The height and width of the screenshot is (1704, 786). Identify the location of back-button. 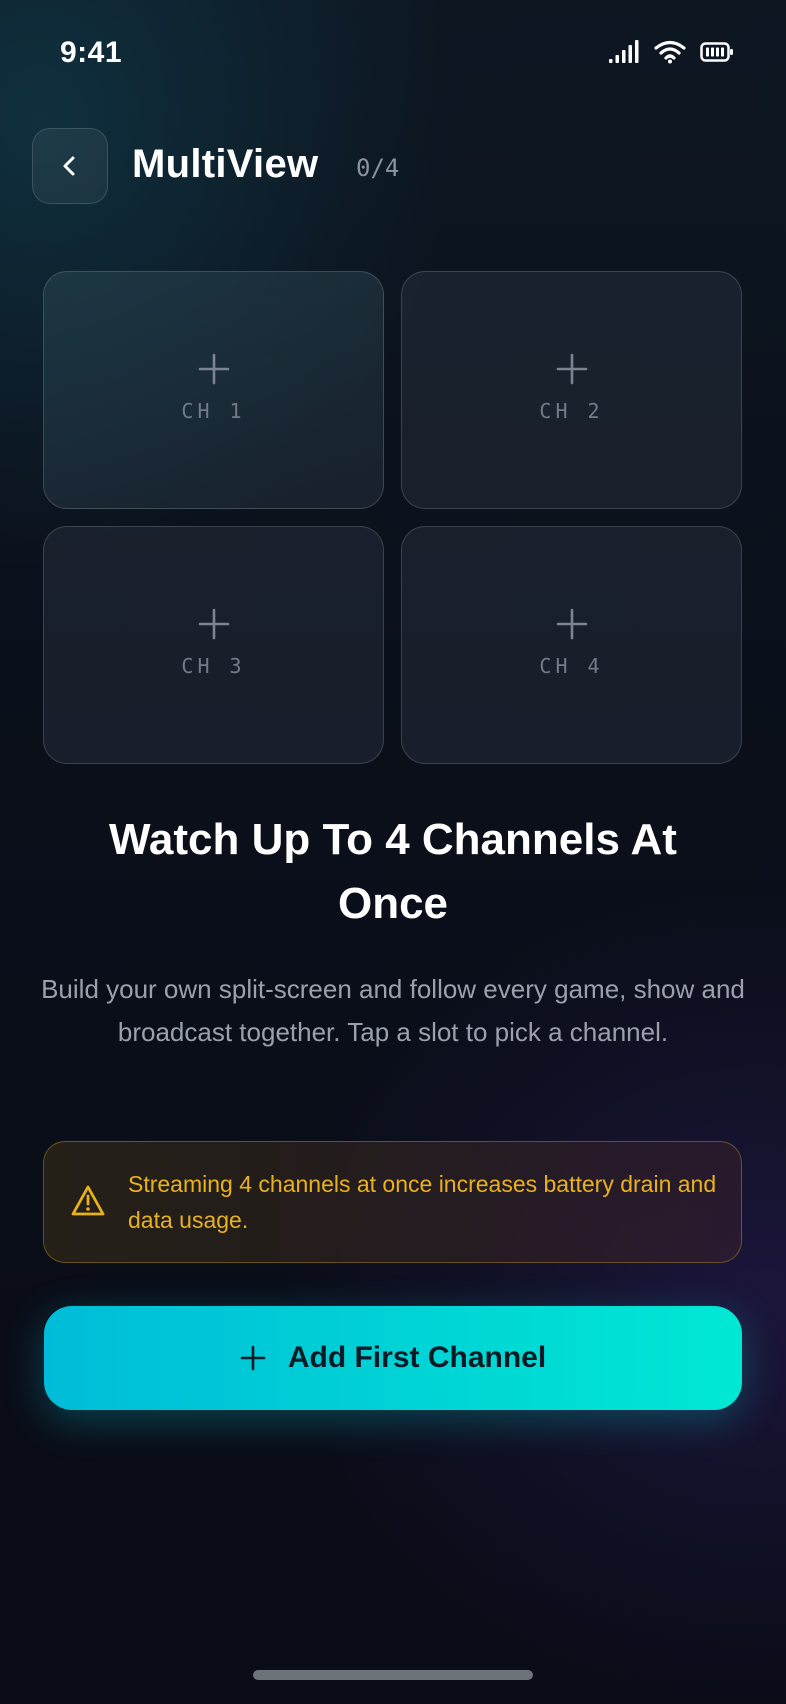
(70, 166).